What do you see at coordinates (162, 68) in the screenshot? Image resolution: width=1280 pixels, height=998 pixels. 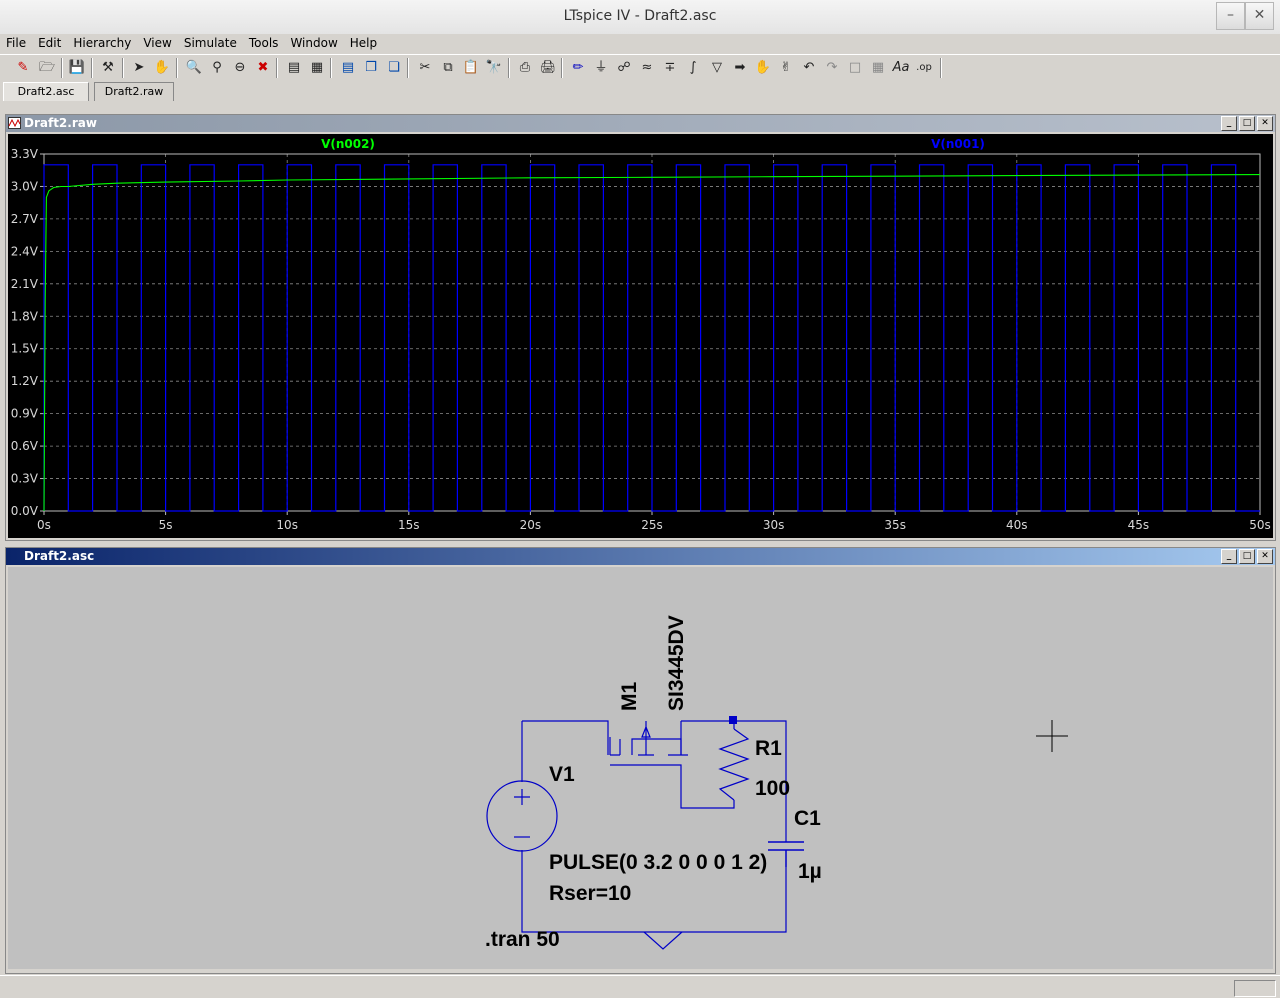 I see `halt-icon: ✋` at bounding box center [162, 68].